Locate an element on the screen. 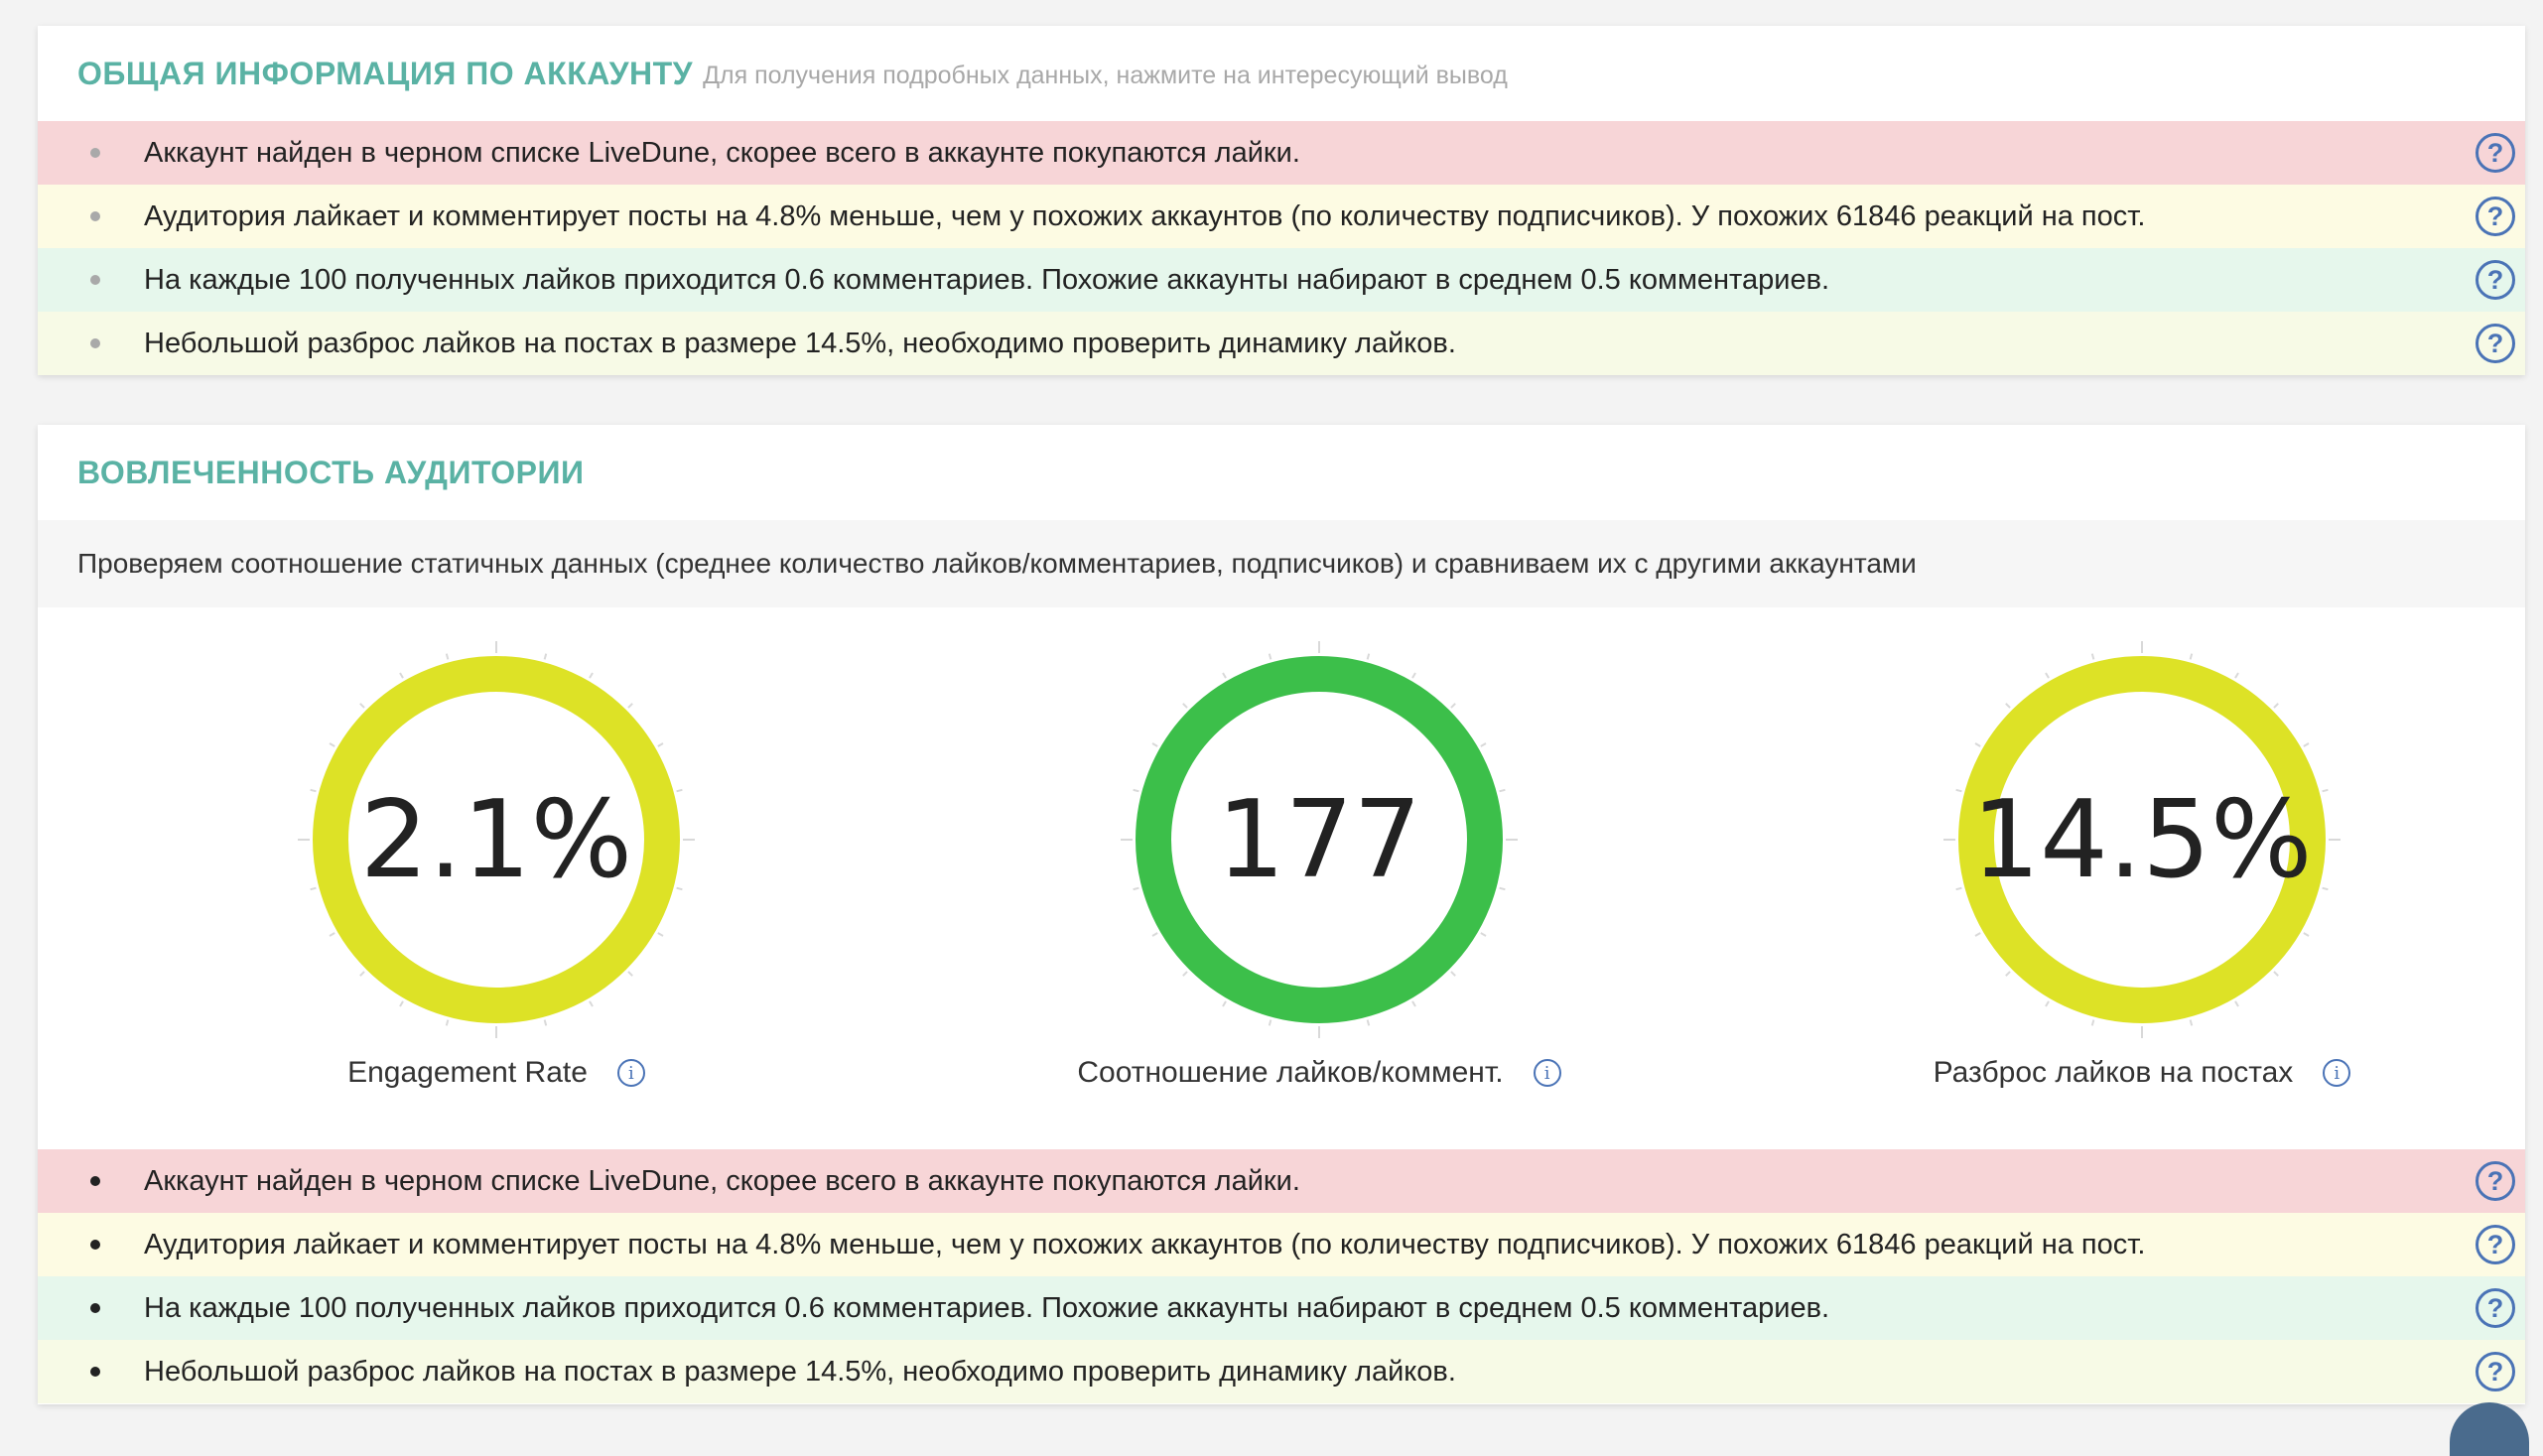 The image size is (2543, 1456). gauge-engagement-rate: 2.1% Engagement Rate i is located at coordinates (496, 878).